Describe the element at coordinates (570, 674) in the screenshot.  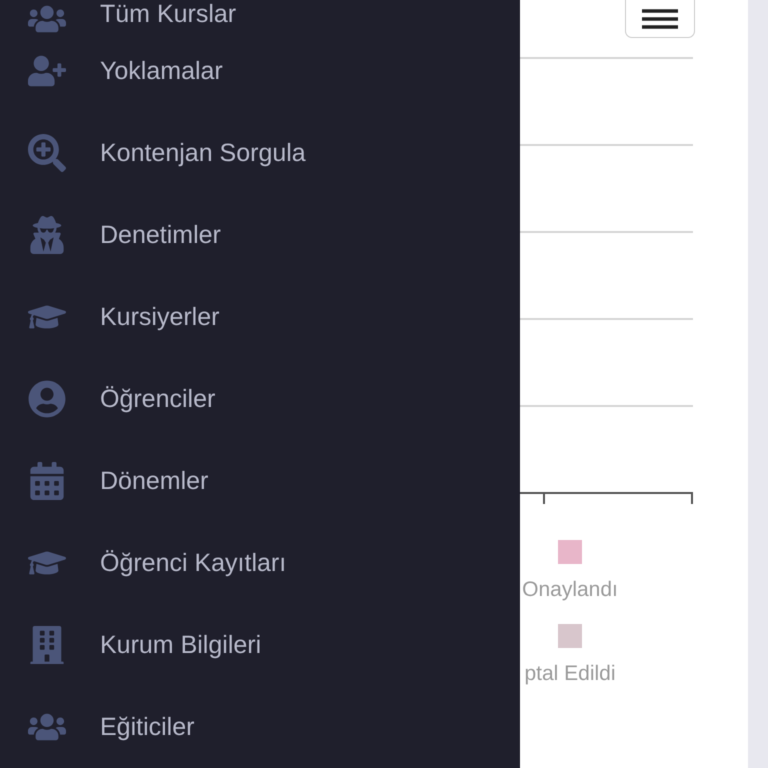
I see `legend-label: ptal Edildi` at that location.